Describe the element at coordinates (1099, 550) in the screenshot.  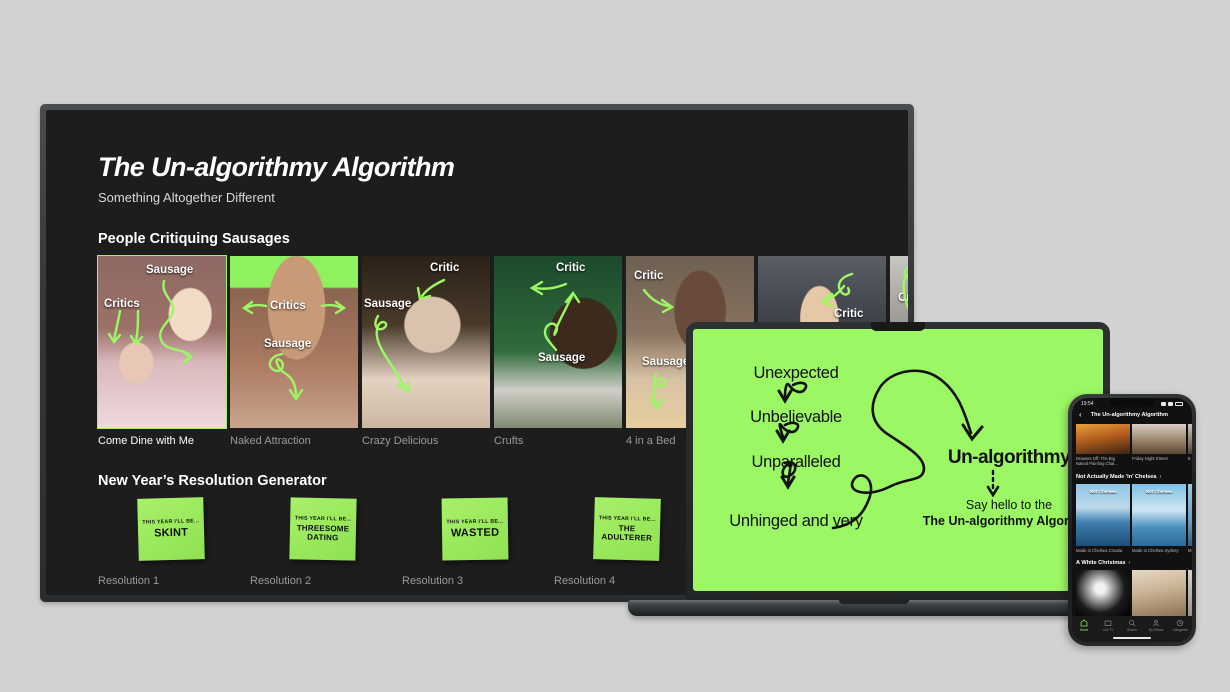
I see `phone-card-caption: Made in Chelsea Croatia` at that location.